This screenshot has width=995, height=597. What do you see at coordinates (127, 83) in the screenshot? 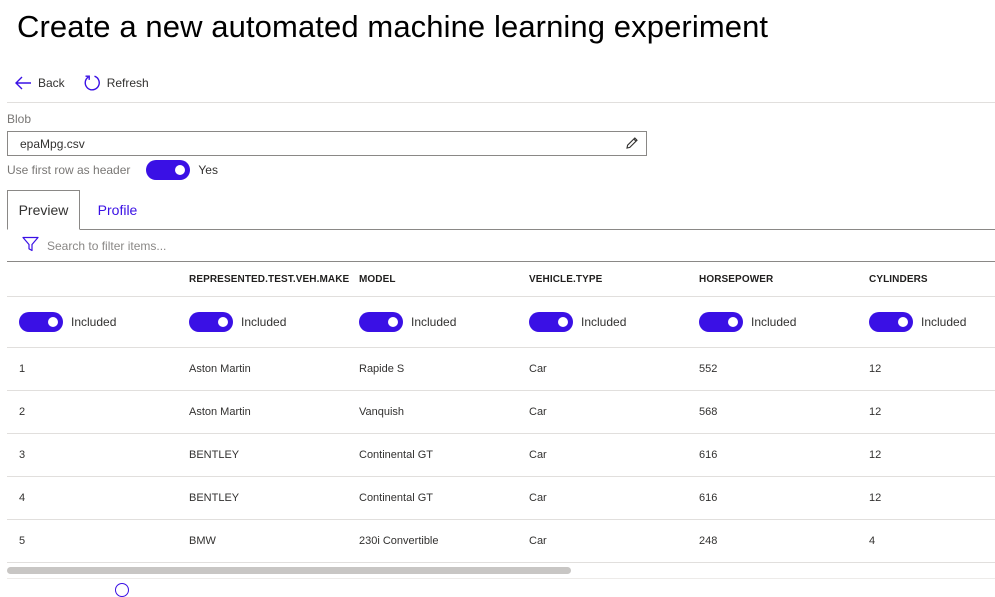
I see `refresh-label: Refresh` at bounding box center [127, 83].